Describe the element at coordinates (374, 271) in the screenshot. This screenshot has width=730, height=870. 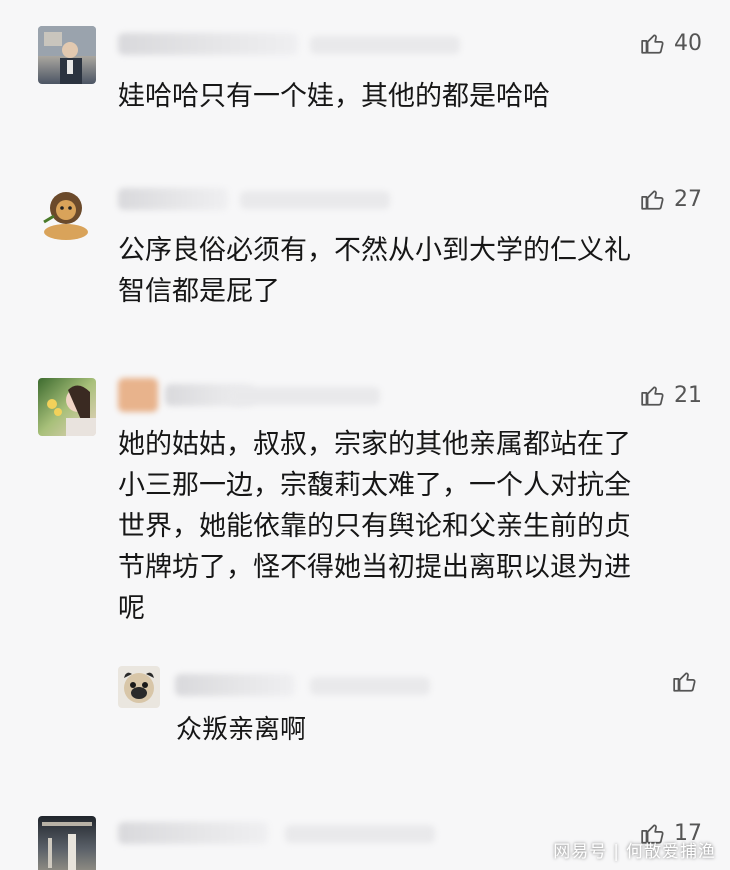
I see `comment-text: 公序良俗必须有，不然从小到大学的仁义礼 智信都是屁了` at that location.